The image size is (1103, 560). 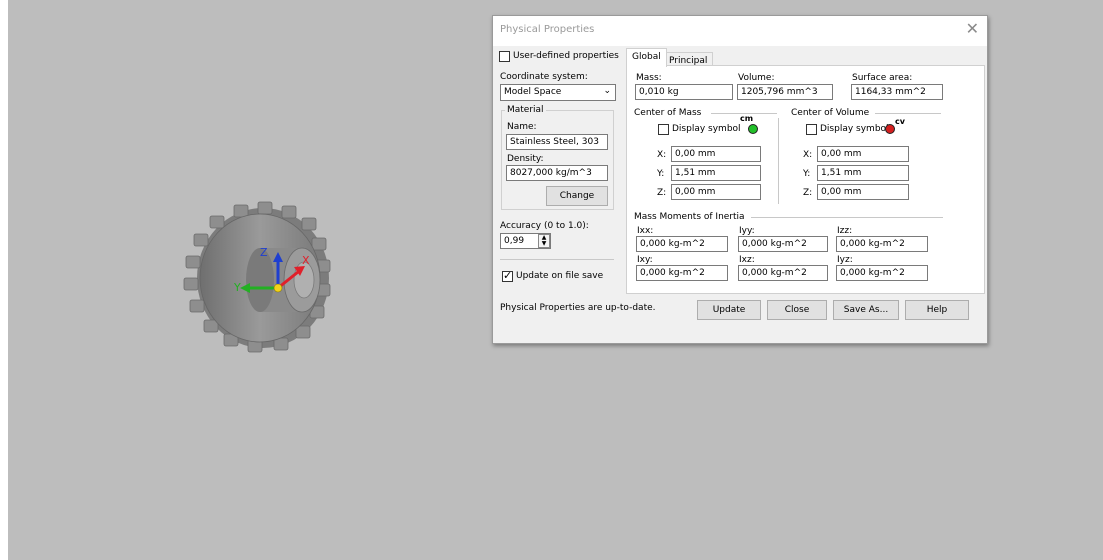 I want to click on update-on-save-checkbox, so click(x=507, y=275).